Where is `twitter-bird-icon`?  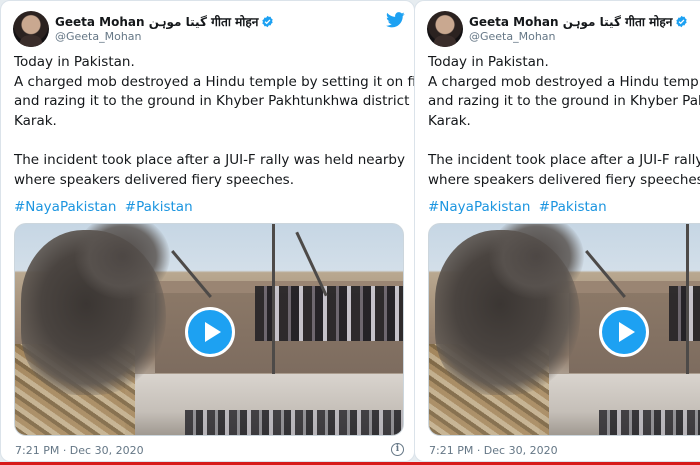 twitter-bird-icon is located at coordinates (395, 20).